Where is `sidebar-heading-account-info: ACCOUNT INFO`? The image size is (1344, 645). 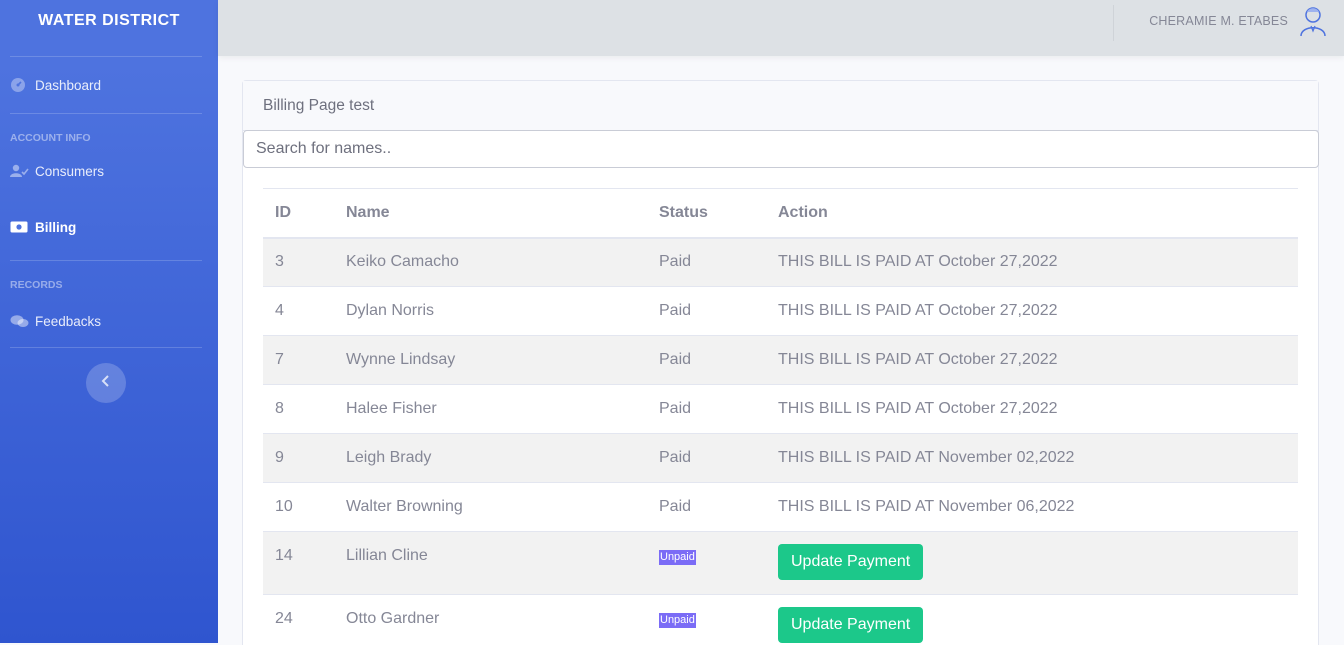 sidebar-heading-account-info: ACCOUNT INFO is located at coordinates (50, 138).